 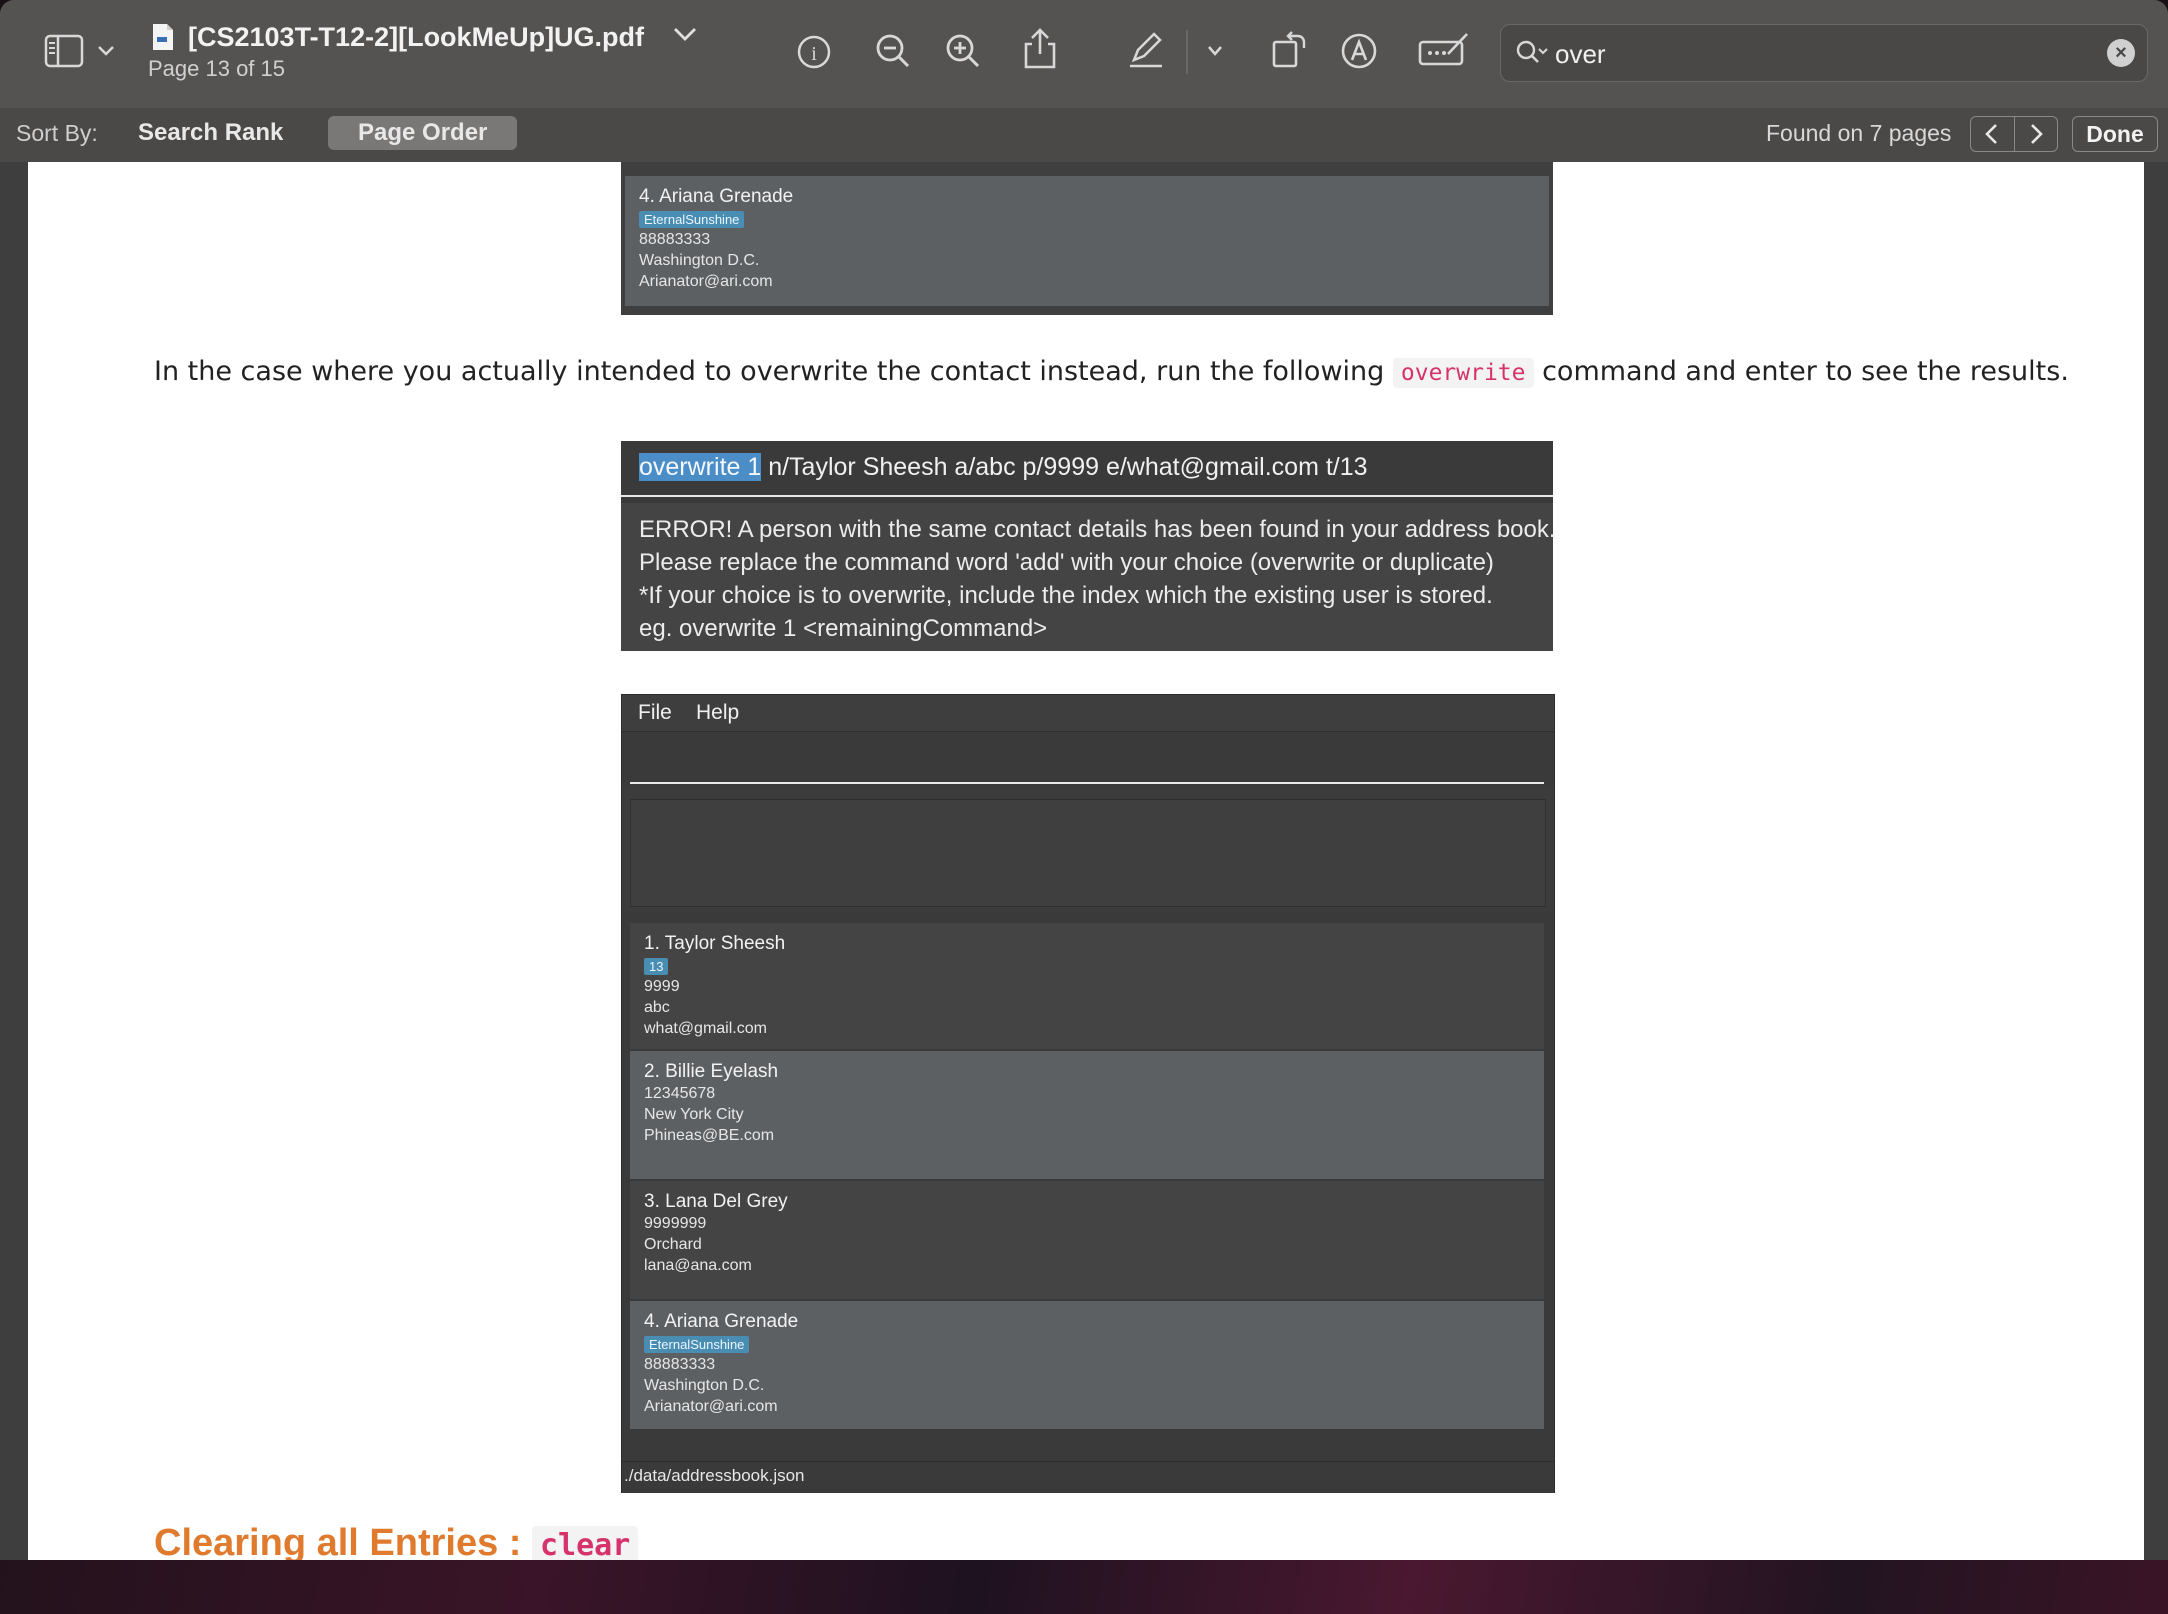 What do you see at coordinates (1801, 371) in the screenshot?
I see `paragraph-text-after: command and enter to see the results.` at bounding box center [1801, 371].